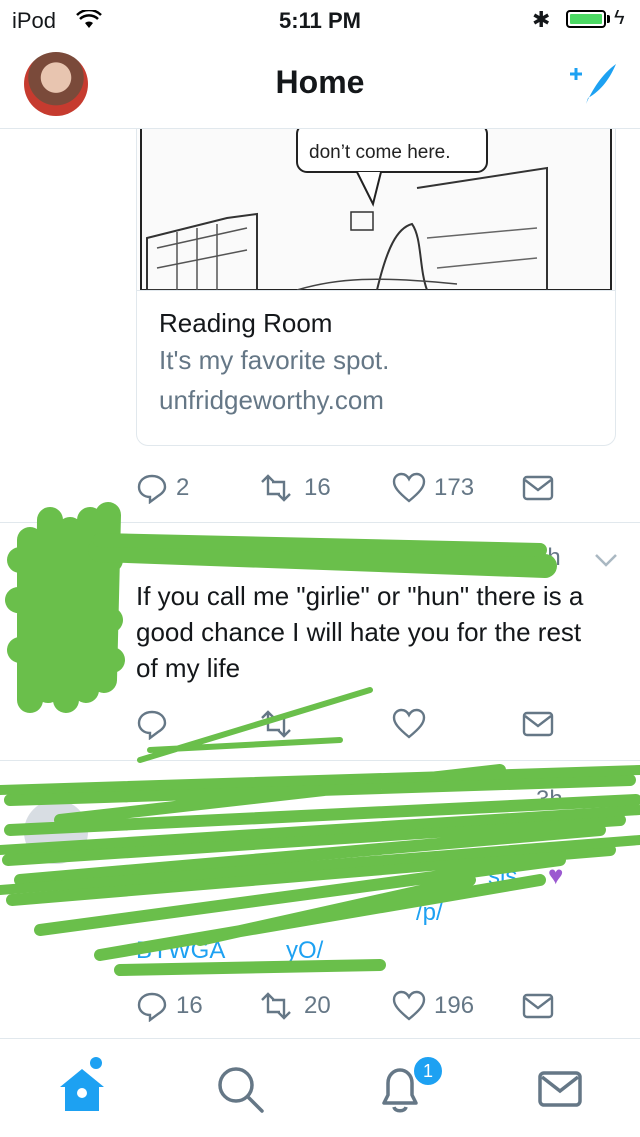  I want to click on search-icon, so click(240, 1089).